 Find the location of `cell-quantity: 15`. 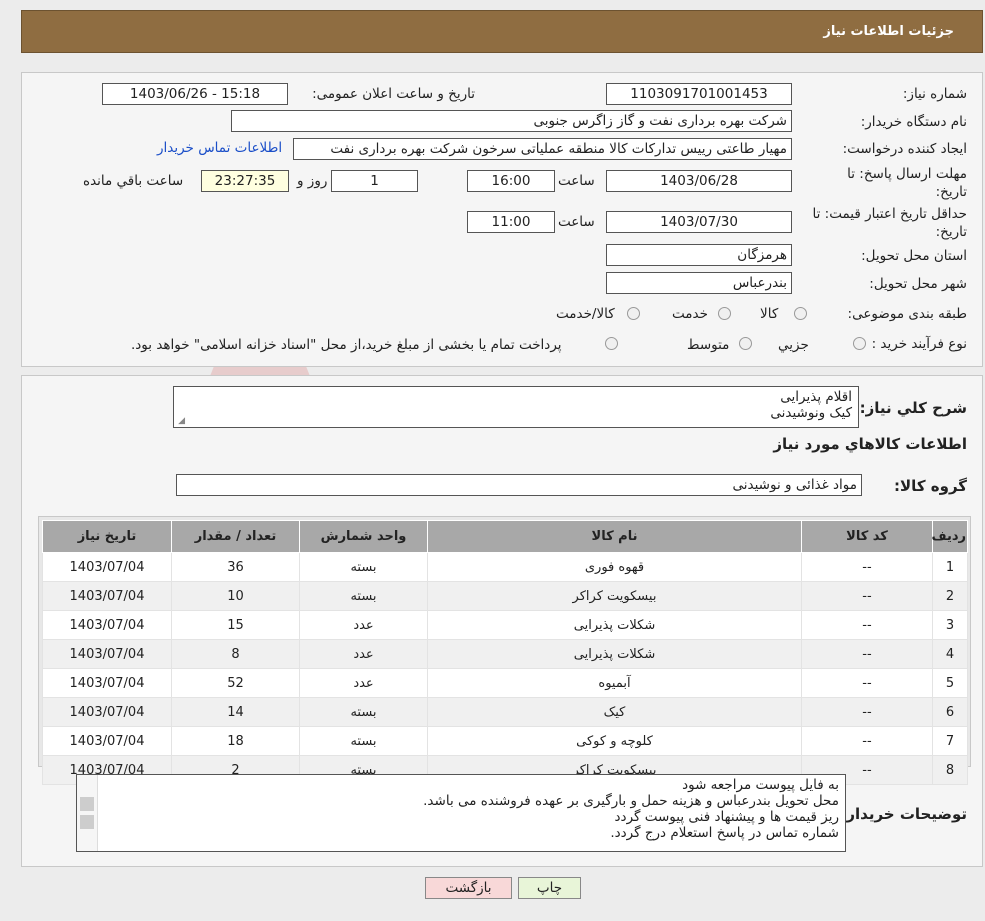

cell-quantity: 15 is located at coordinates (235, 625).